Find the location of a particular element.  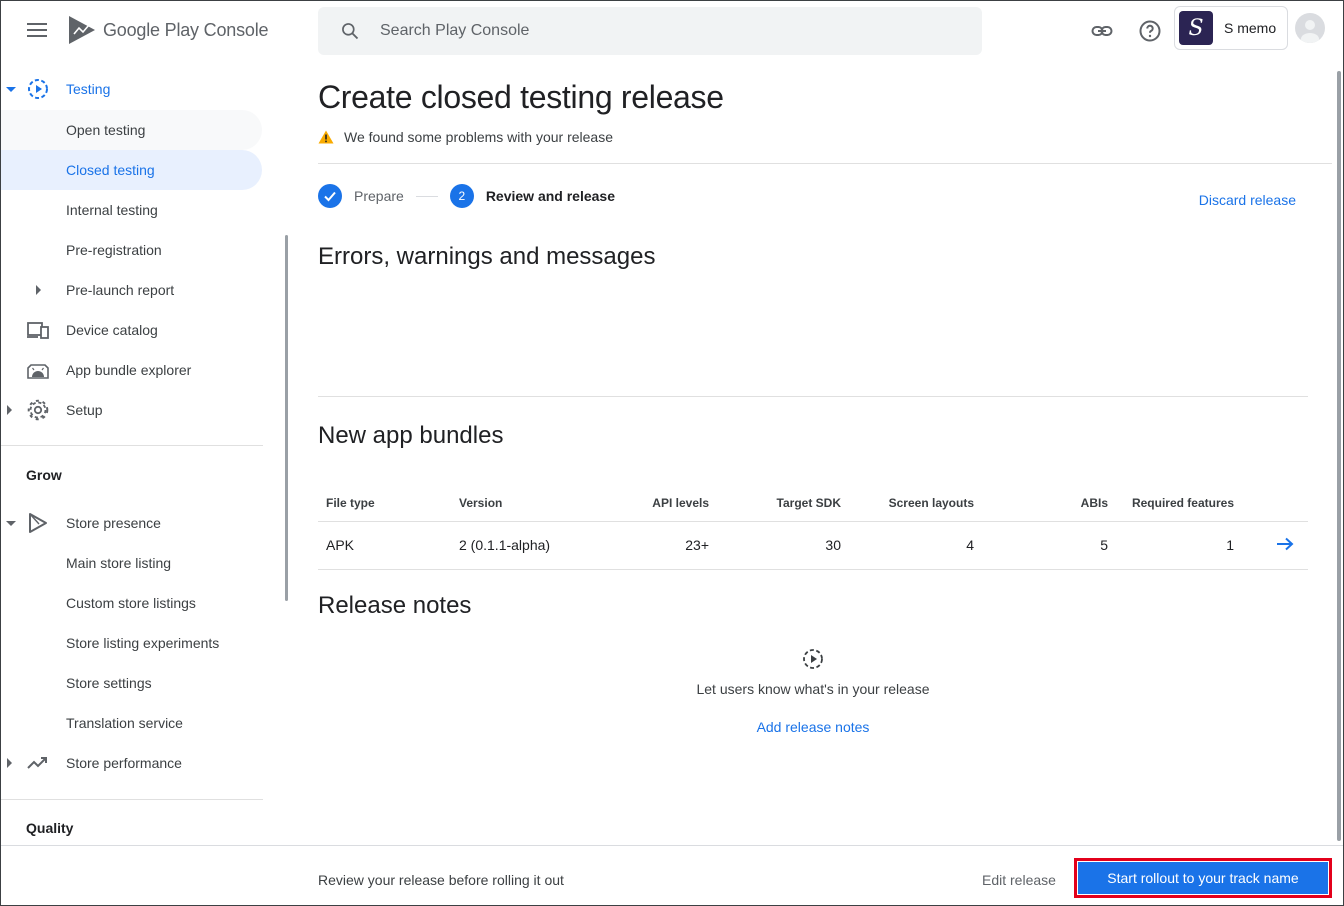

play-logo-icon is located at coordinates (82, 30).